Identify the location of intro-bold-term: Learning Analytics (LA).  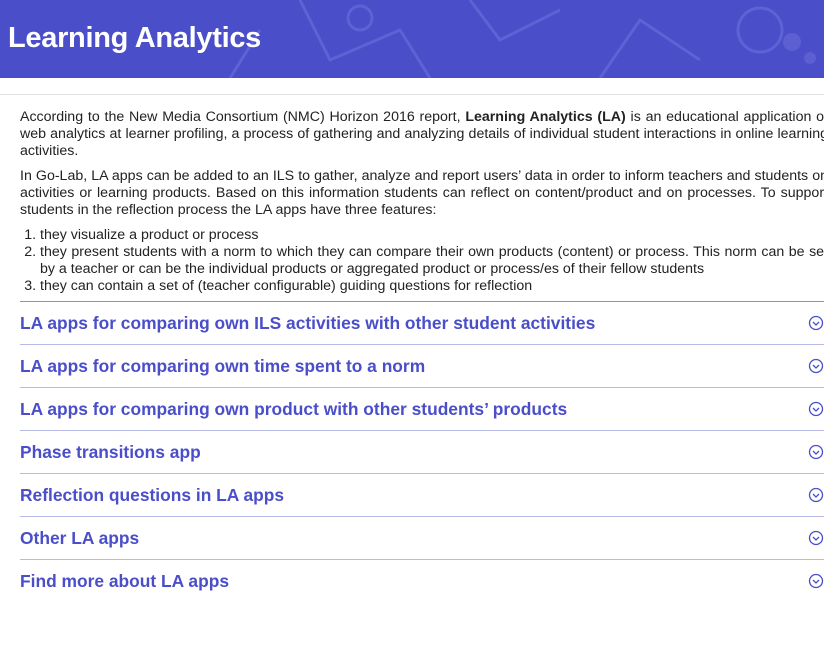
(545, 117).